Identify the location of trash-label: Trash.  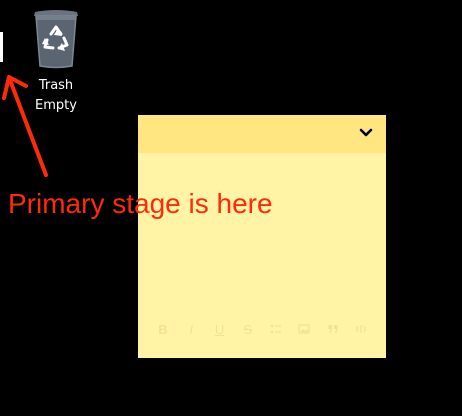
(56, 85).